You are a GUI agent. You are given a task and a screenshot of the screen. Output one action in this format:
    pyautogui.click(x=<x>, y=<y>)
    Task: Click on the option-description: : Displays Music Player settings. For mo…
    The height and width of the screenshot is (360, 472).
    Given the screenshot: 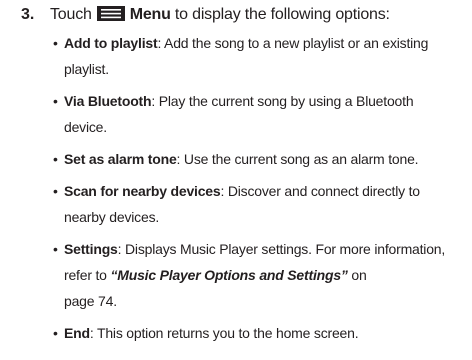 What is the action you would take?
    pyautogui.click(x=281, y=249)
    